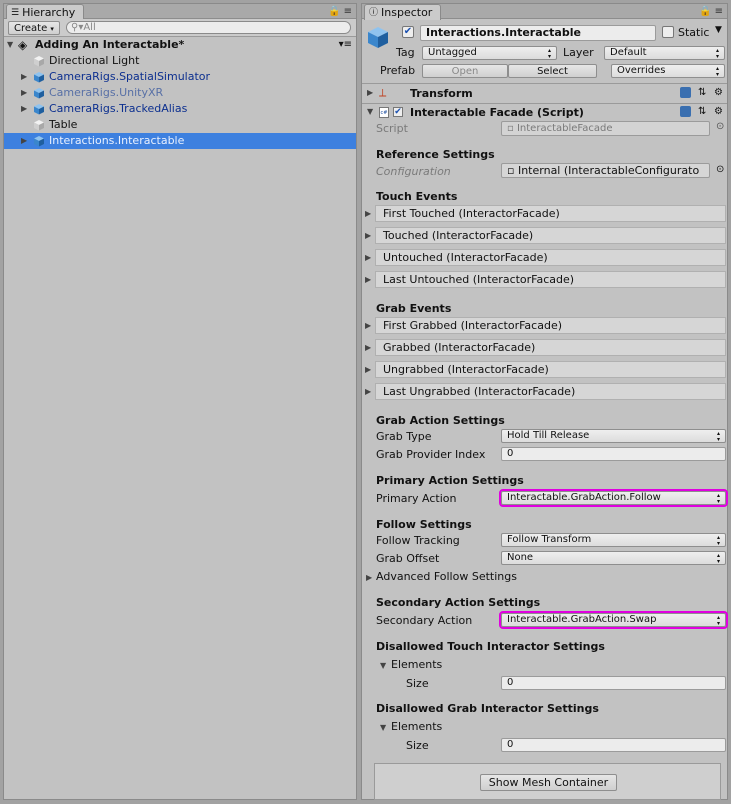 This screenshot has height=804, width=731. Describe the element at coordinates (613, 558) in the screenshot. I see `grab-offset-dropdown: None` at that location.